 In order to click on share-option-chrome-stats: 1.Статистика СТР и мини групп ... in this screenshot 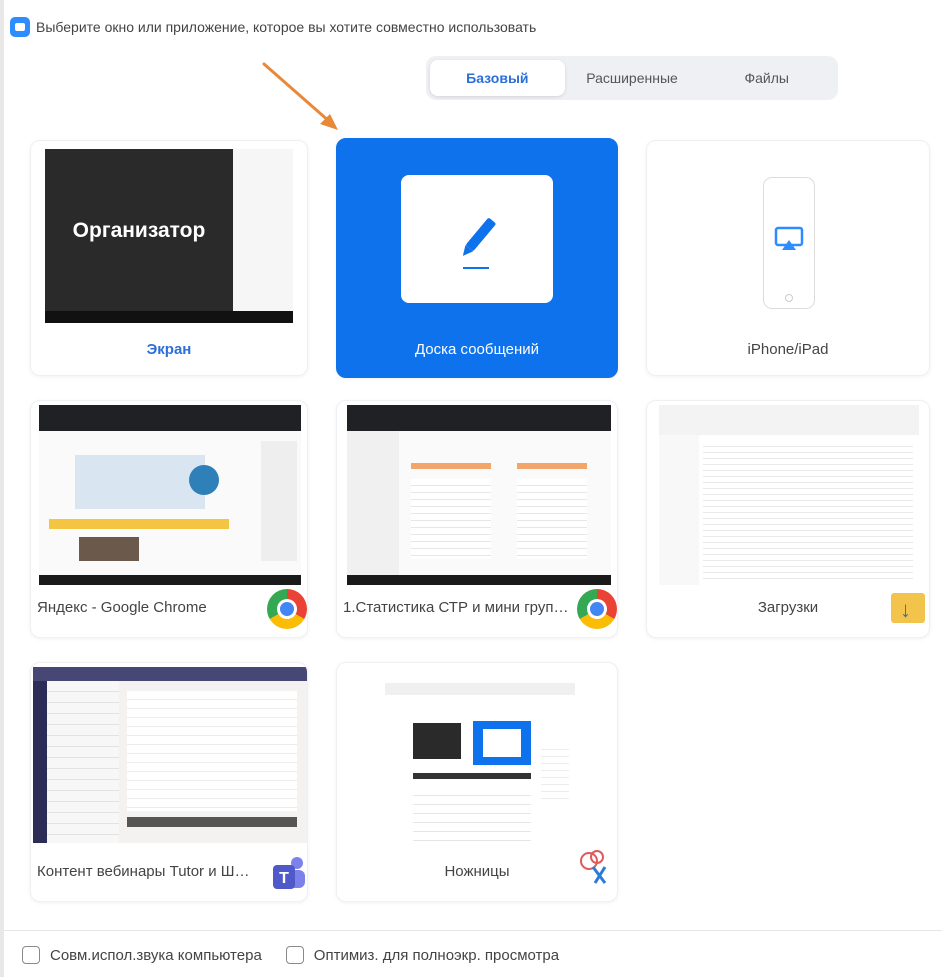, I will do `click(477, 519)`.